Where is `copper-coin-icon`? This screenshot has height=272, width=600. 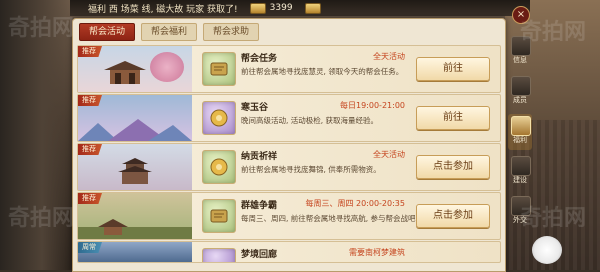 copper-coin-icon is located at coordinates (257, 8).